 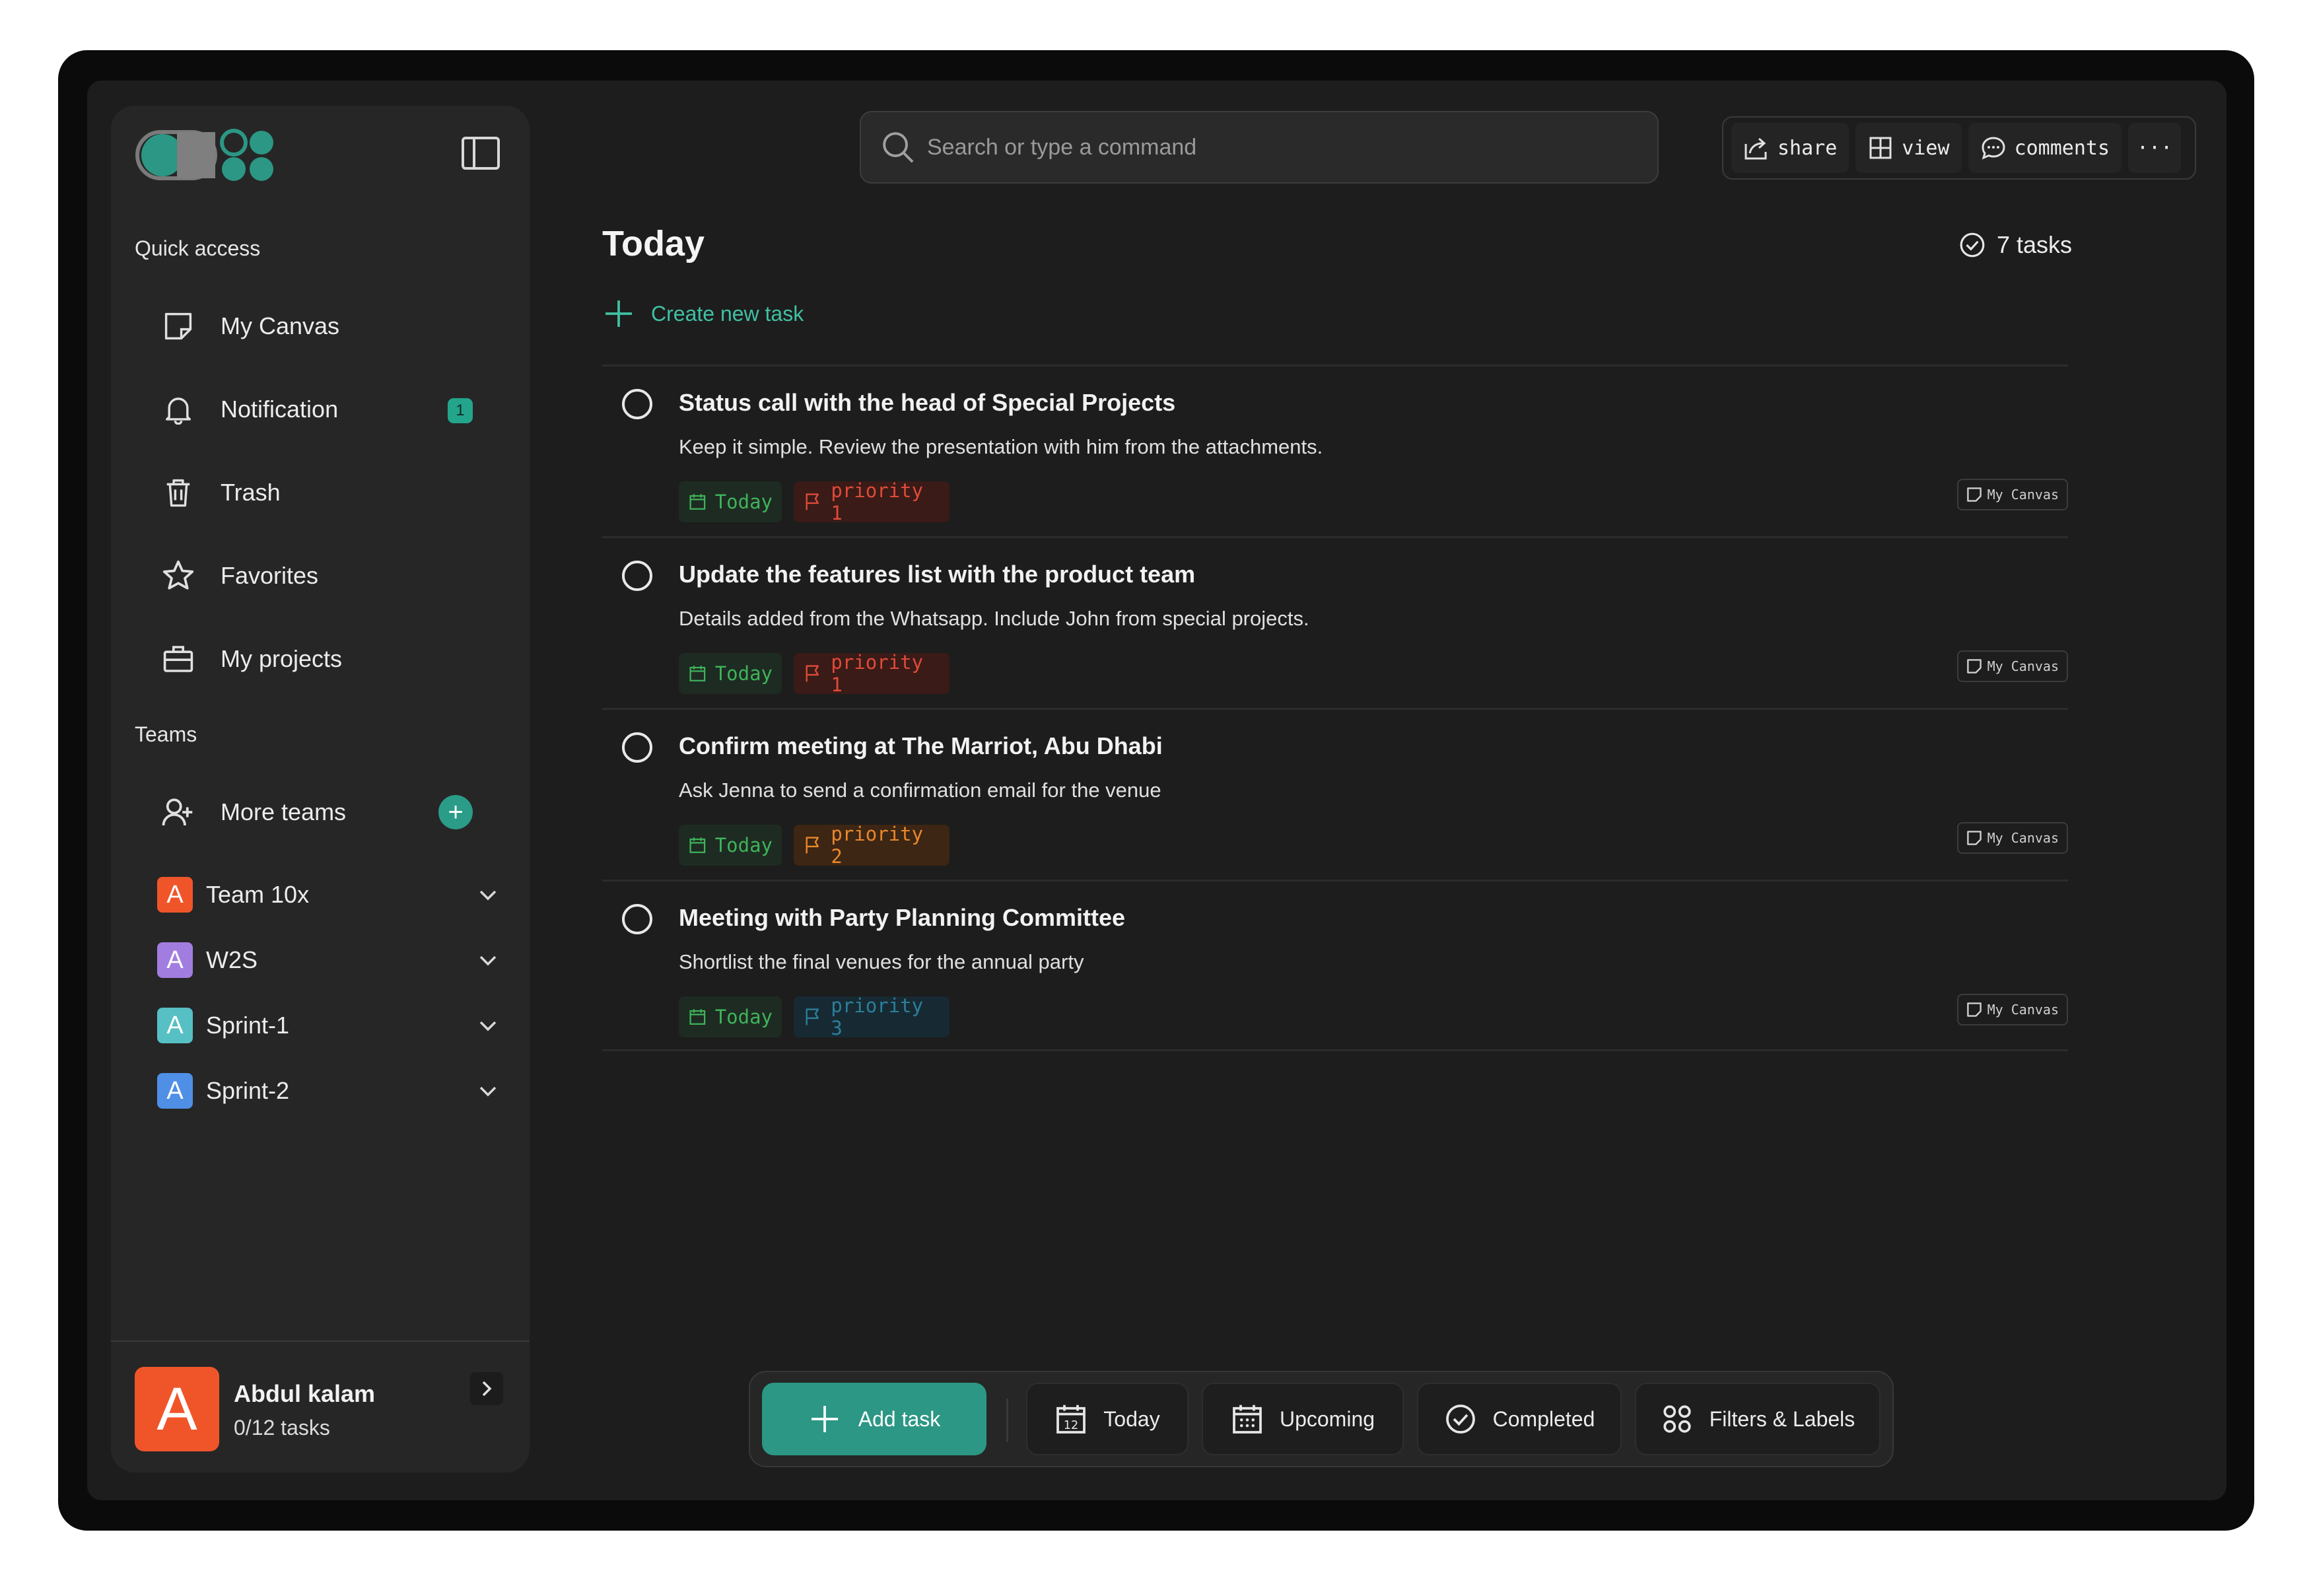 What do you see at coordinates (320, 812) in the screenshot?
I see `sidebar-item-more-teams: More teams +` at bounding box center [320, 812].